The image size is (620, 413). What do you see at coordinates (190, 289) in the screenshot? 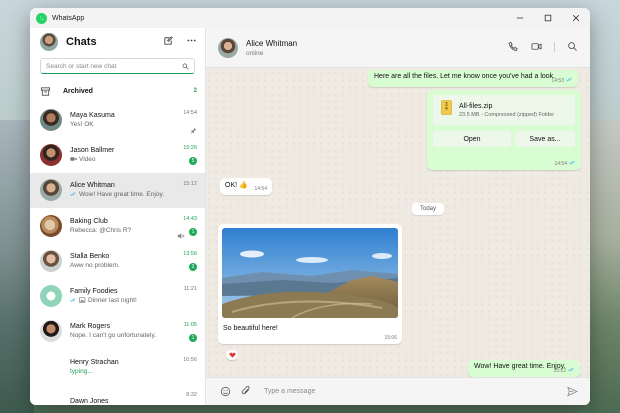
I see `chat-time: 11:21` at bounding box center [190, 289].